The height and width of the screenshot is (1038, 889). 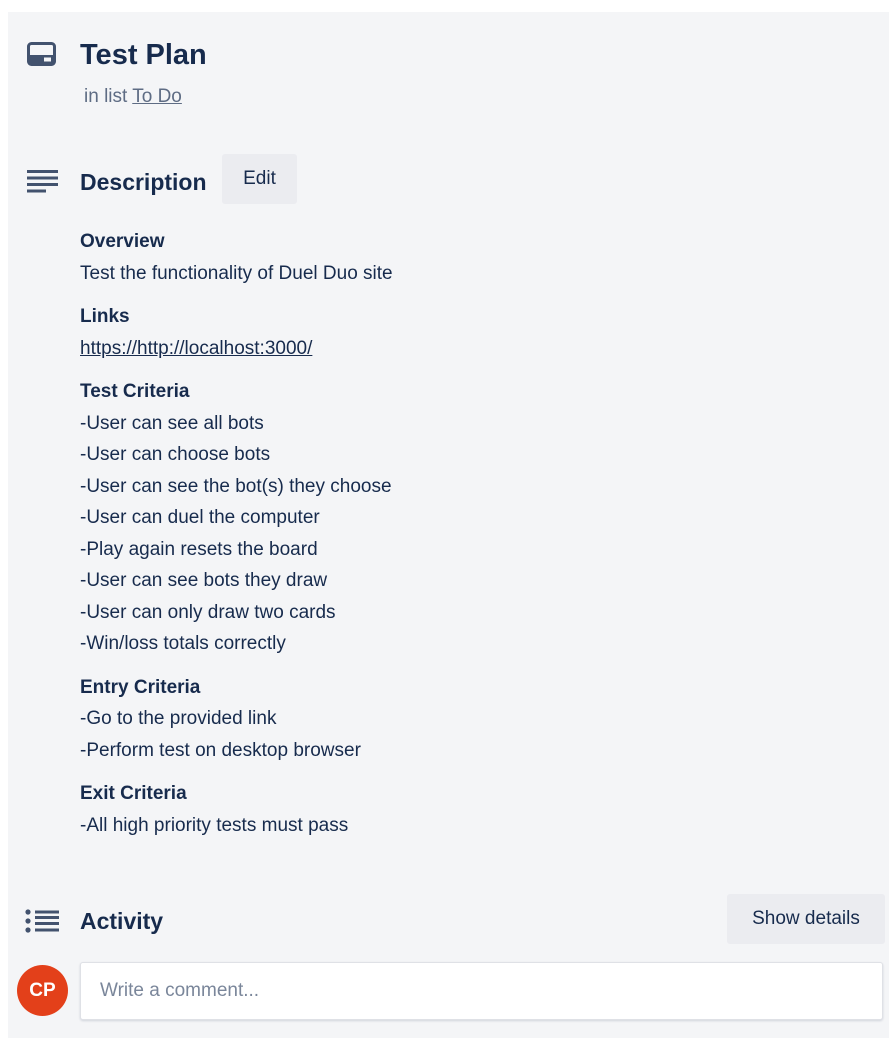 I want to click on description-line: -All high priority tests must pass, so click(x=214, y=825).